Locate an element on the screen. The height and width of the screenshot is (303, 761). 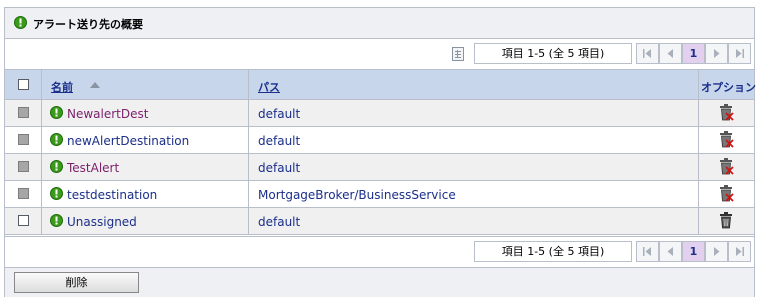
table-row: Unassigned default is located at coordinates (379, 221).